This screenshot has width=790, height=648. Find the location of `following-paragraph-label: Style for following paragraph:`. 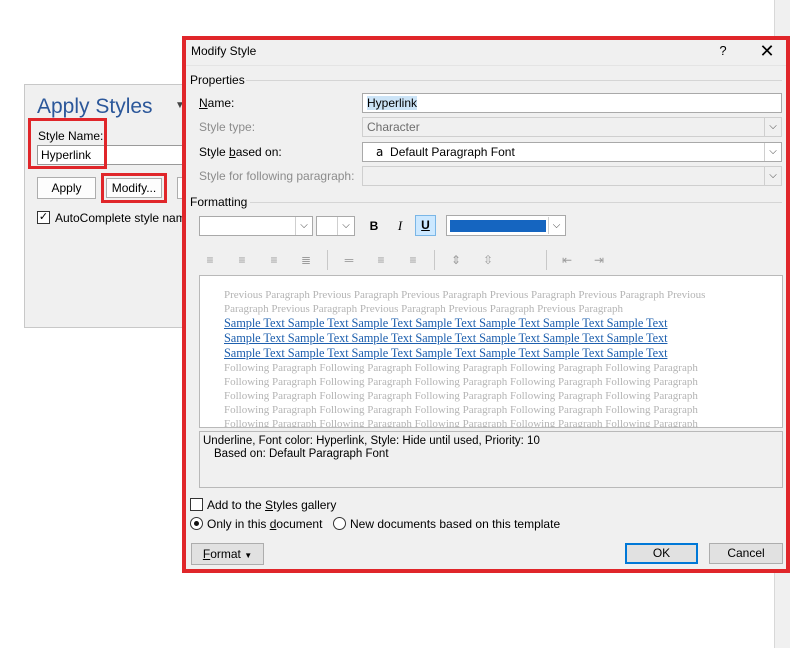

following-paragraph-label: Style for following paragraph: is located at coordinates (277, 176).